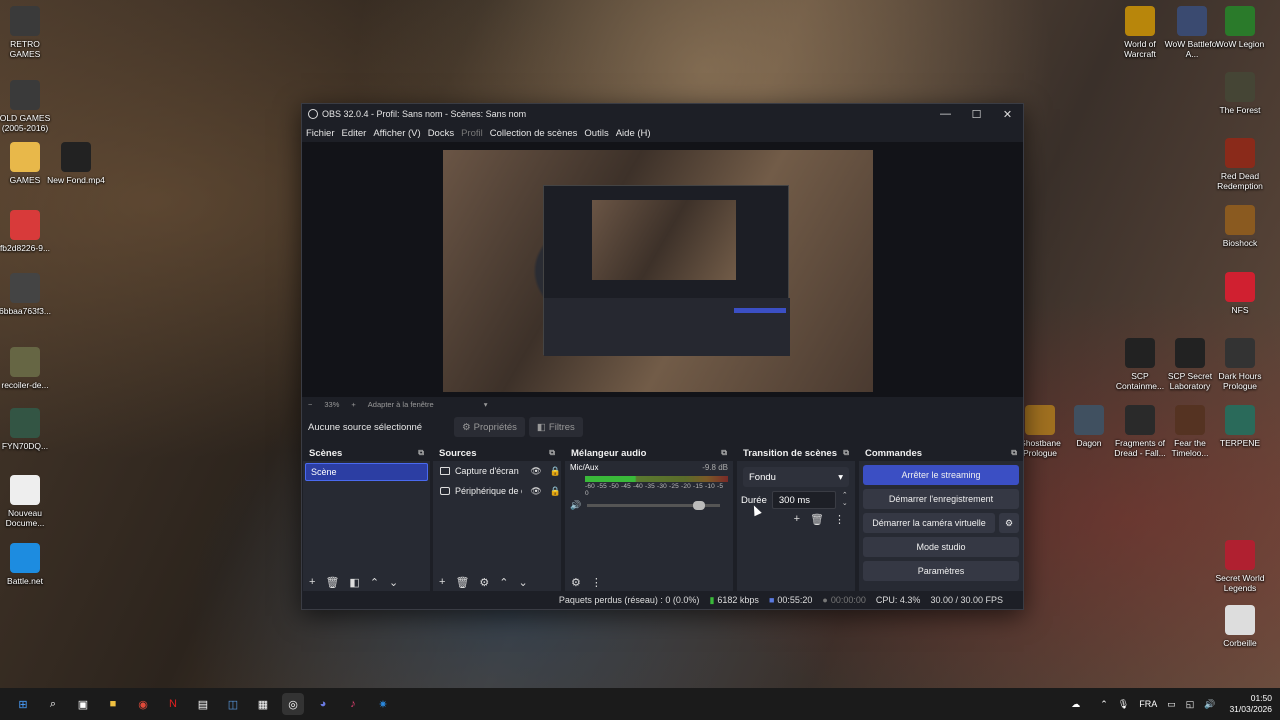 Image resolution: width=1280 pixels, height=720 pixels. Describe the element at coordinates (1250, 704) in the screenshot. I see `clock: 01:50 31/03/2026` at that location.